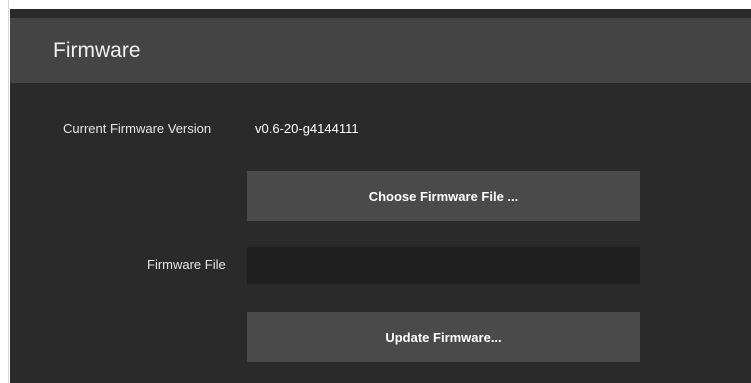 This screenshot has height=383, width=751. Describe the element at coordinates (97, 50) in the screenshot. I see `panel-title: Firmware` at that location.